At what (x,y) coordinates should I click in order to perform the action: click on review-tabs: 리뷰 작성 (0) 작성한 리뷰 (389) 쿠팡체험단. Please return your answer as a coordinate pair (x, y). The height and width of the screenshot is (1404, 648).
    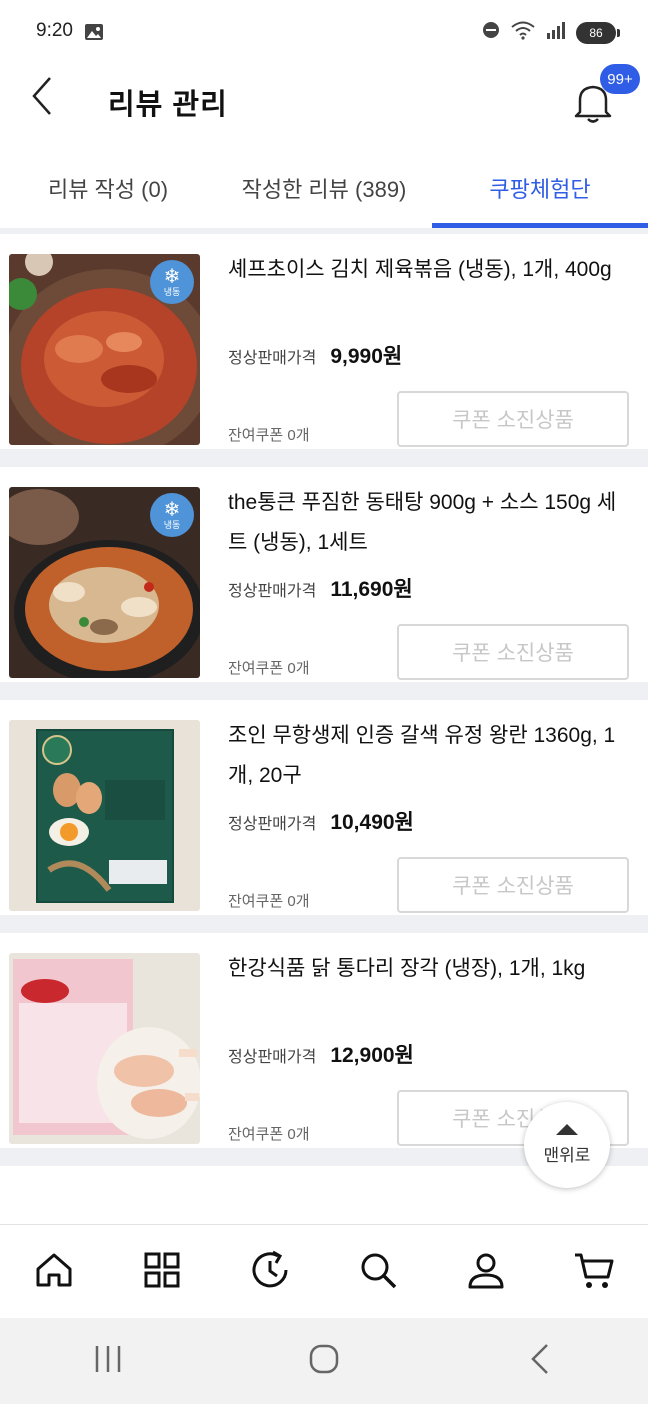
    Looking at the image, I should click on (324, 188).